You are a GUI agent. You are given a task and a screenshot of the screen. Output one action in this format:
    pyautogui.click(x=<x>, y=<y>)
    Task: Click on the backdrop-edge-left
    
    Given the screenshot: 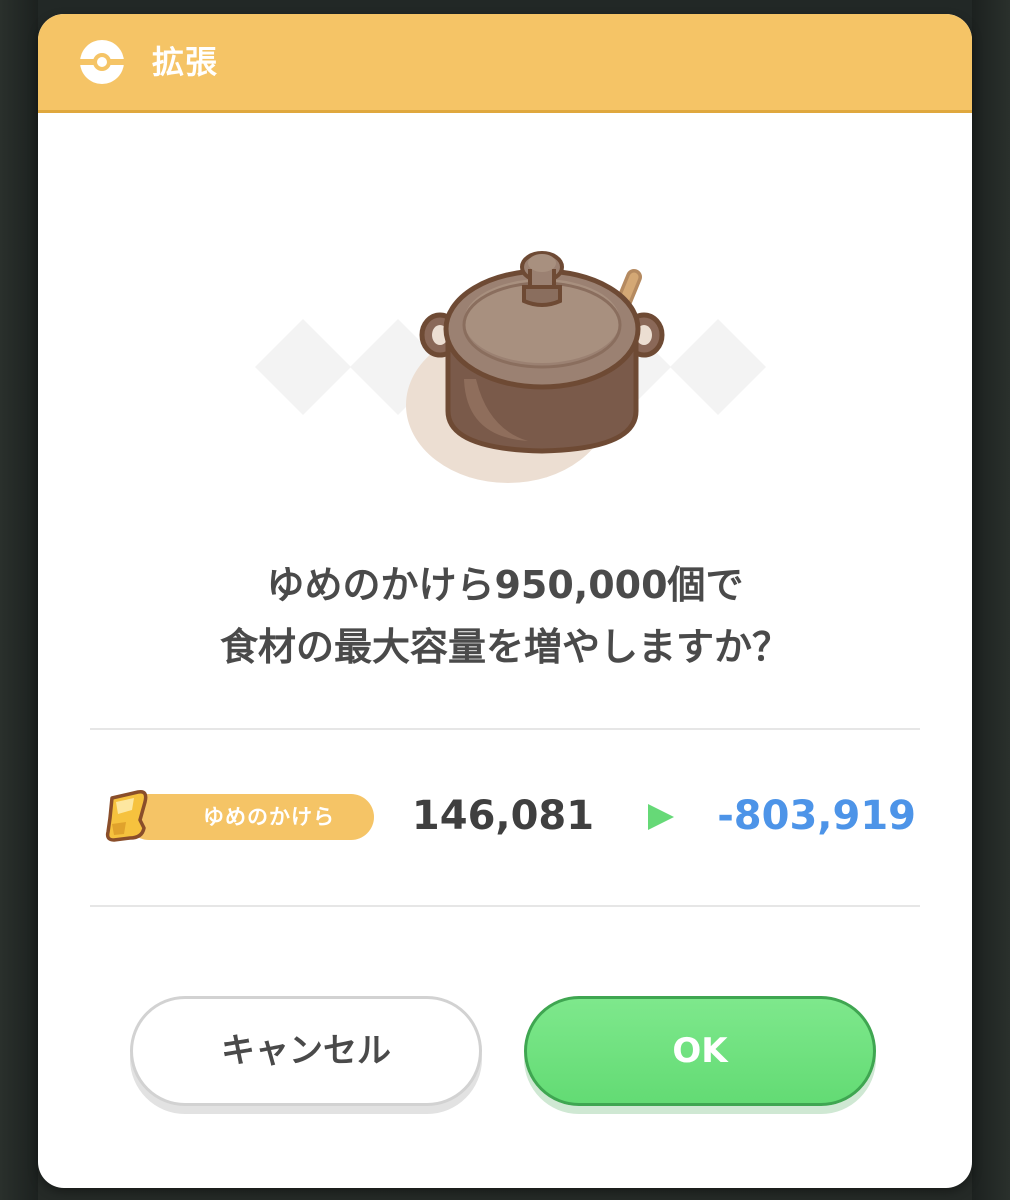 What is the action you would take?
    pyautogui.click(x=19, y=600)
    